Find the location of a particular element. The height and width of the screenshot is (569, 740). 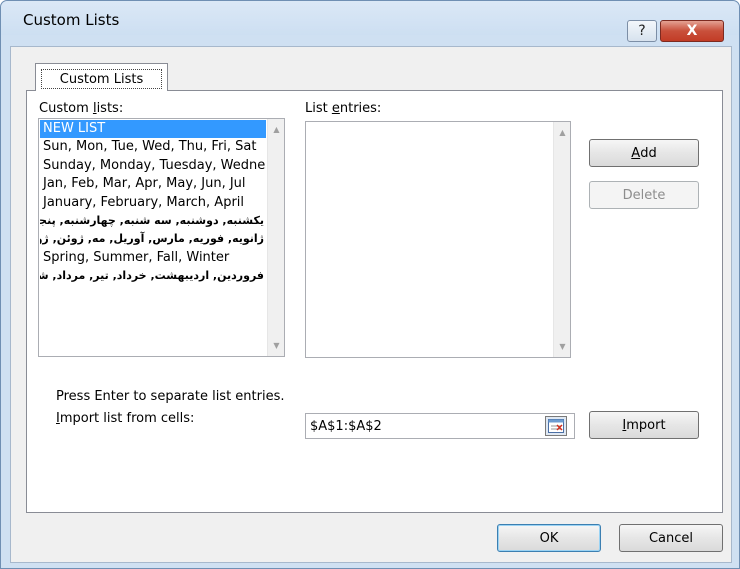

list-item: Sun, Mon, Tue, Wed, Thu, Fri, Sat is located at coordinates (153, 147).